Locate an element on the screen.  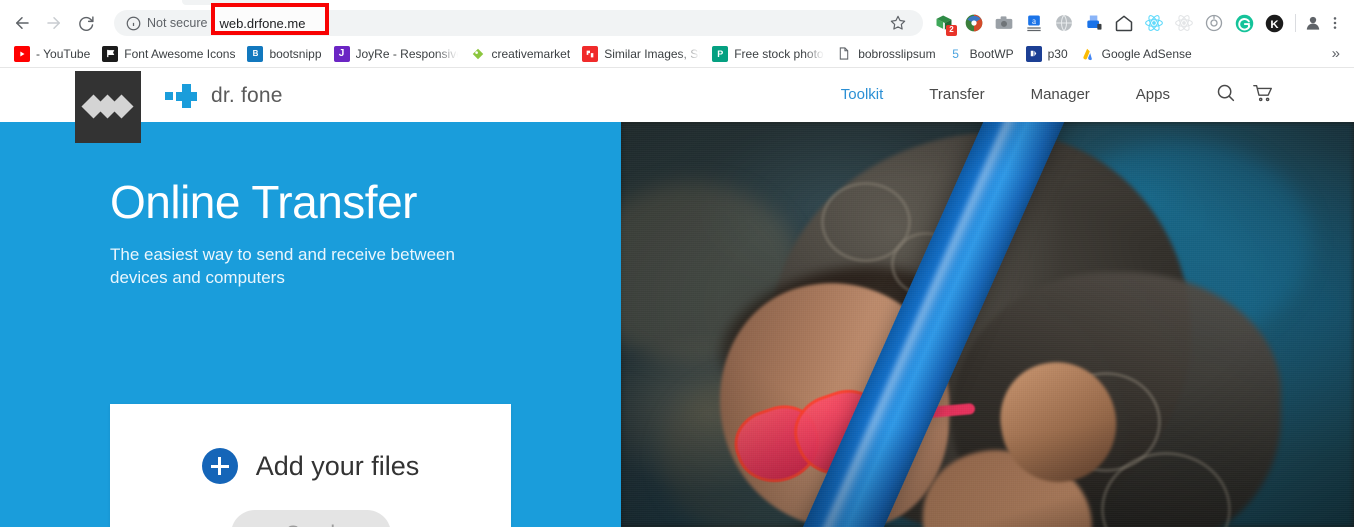
extension-badge-count: 2 is located at coordinates (951, 30).